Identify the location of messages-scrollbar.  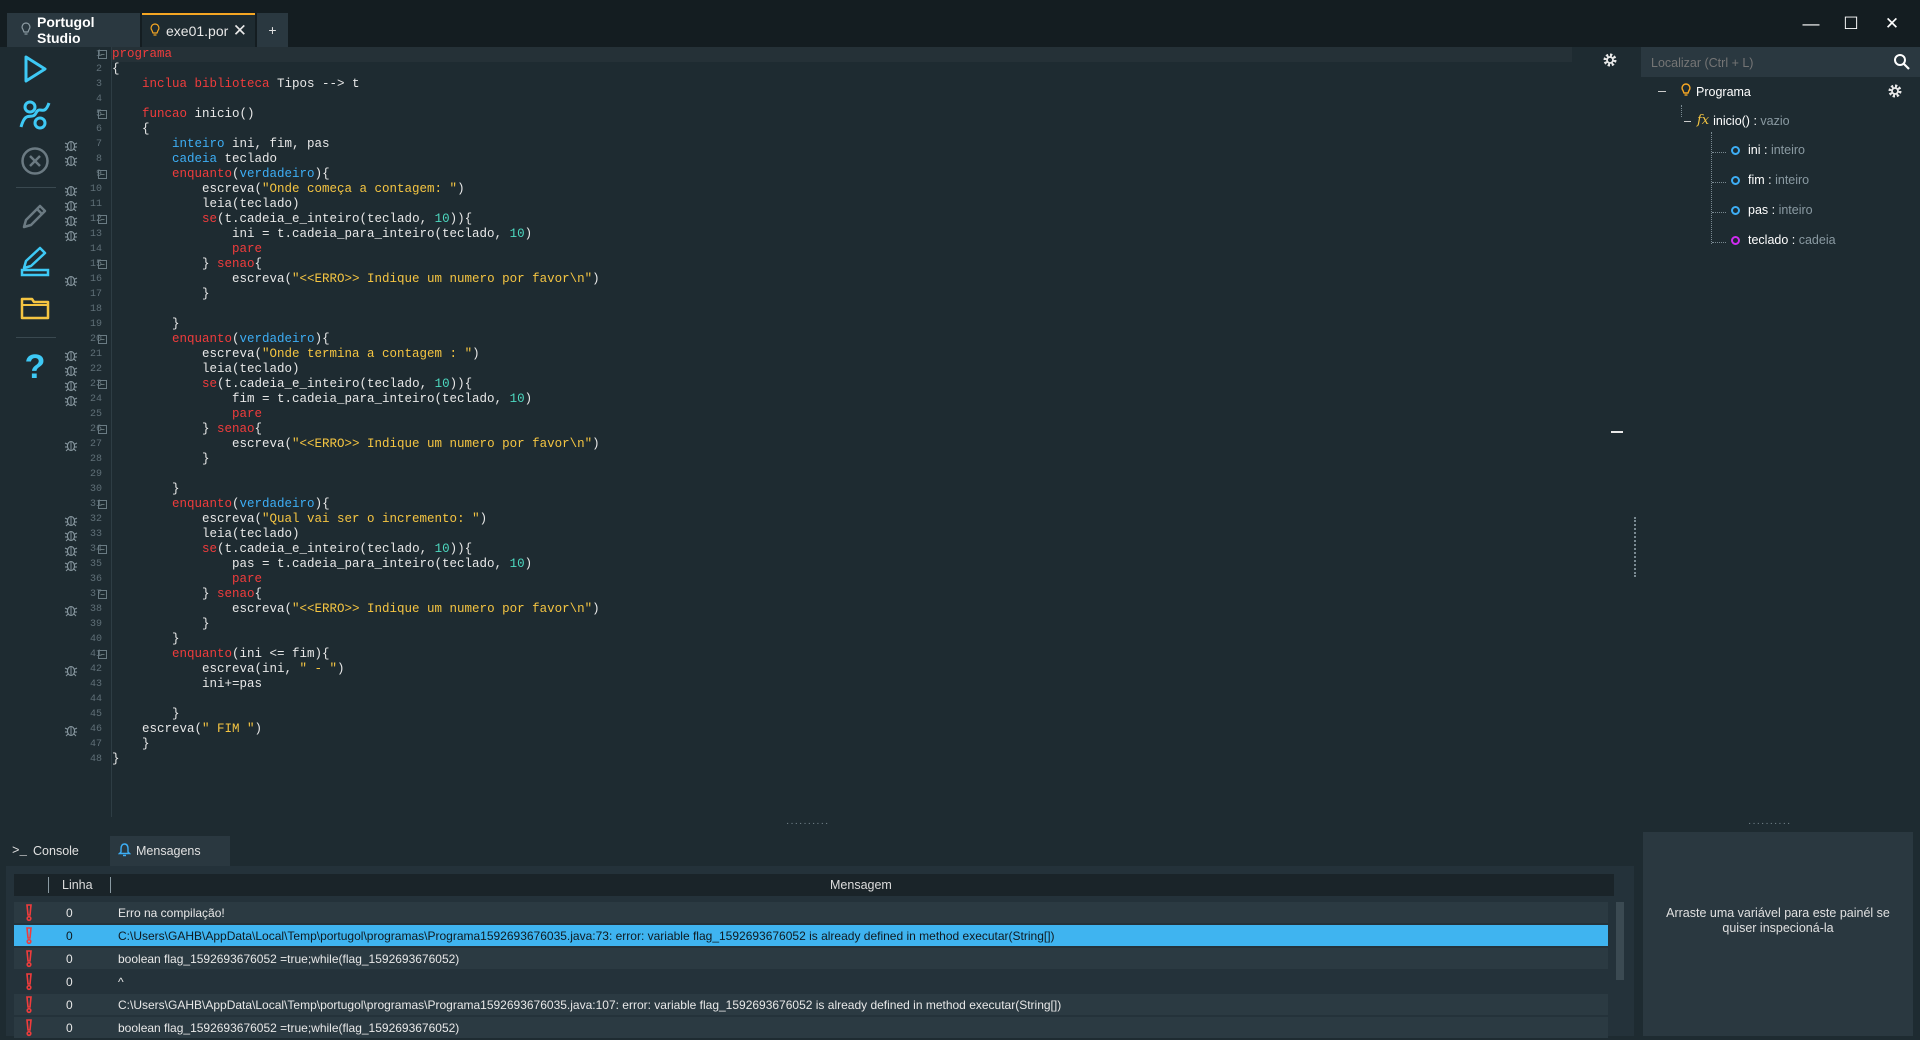
(1620, 941).